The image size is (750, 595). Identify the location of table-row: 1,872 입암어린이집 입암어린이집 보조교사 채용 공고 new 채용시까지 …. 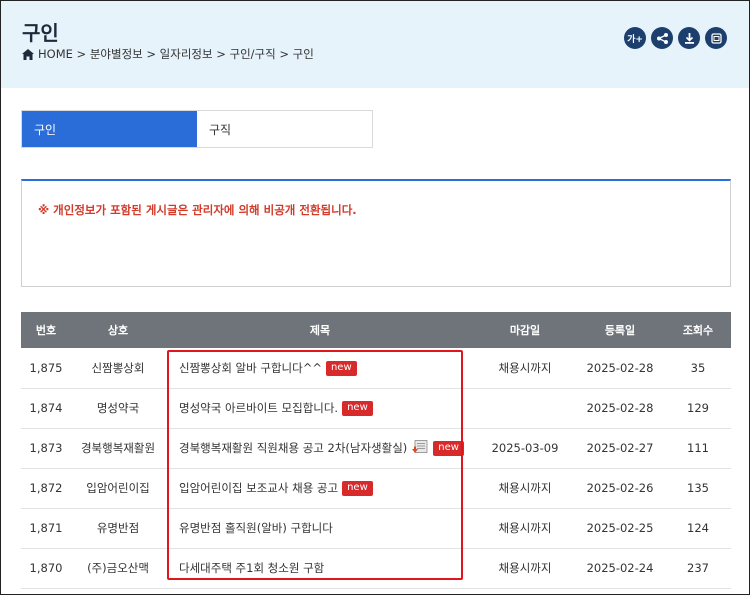
(376, 488).